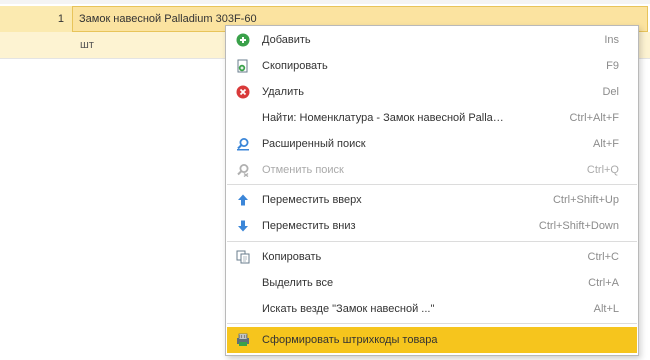  Describe the element at coordinates (350, 340) in the screenshot. I see `menu-item-label: Сформировать штрихкоды товара` at that location.